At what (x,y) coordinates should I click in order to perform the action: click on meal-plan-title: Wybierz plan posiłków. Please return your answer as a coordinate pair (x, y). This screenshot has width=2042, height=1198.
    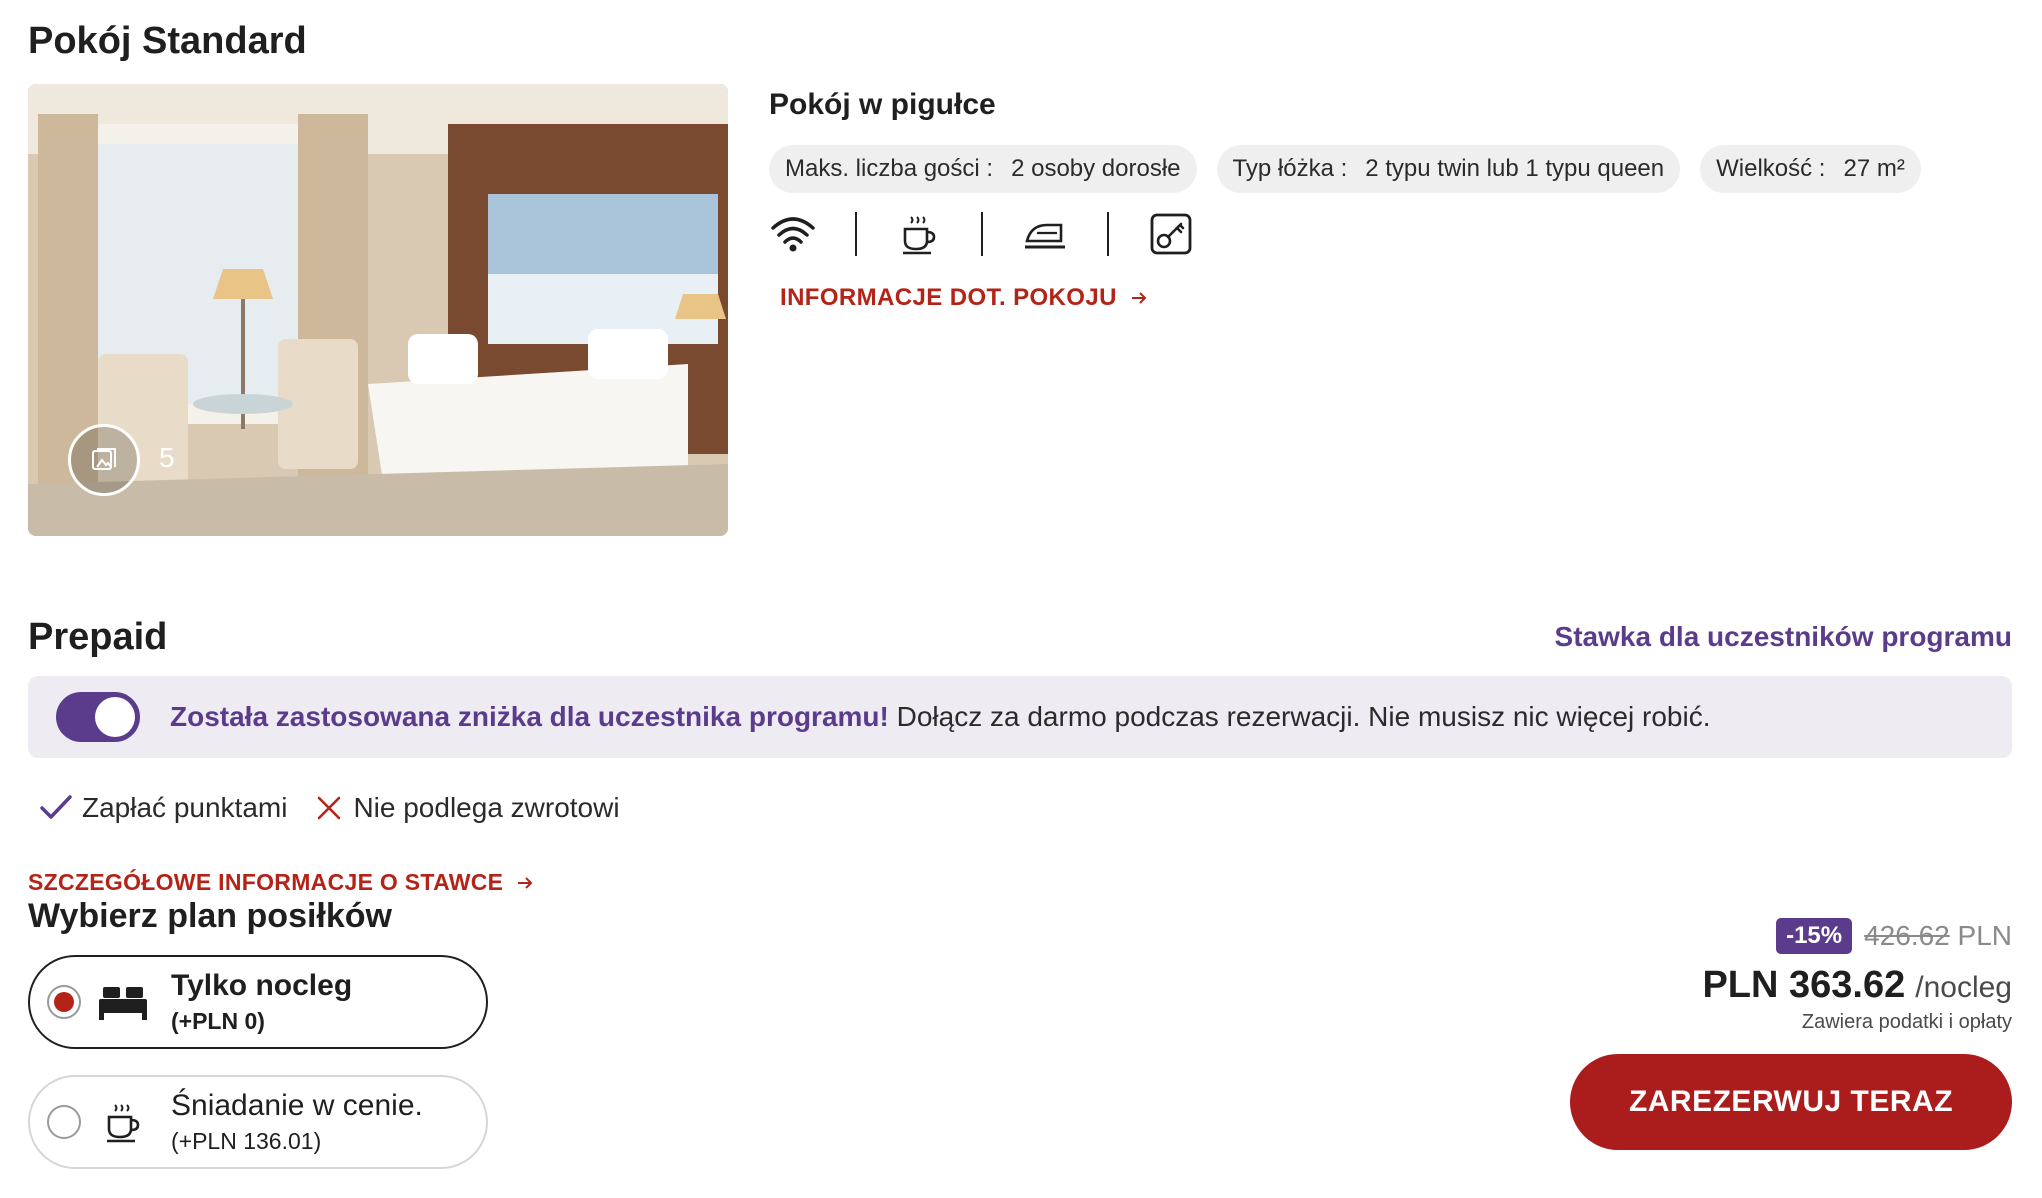
    Looking at the image, I should click on (210, 916).